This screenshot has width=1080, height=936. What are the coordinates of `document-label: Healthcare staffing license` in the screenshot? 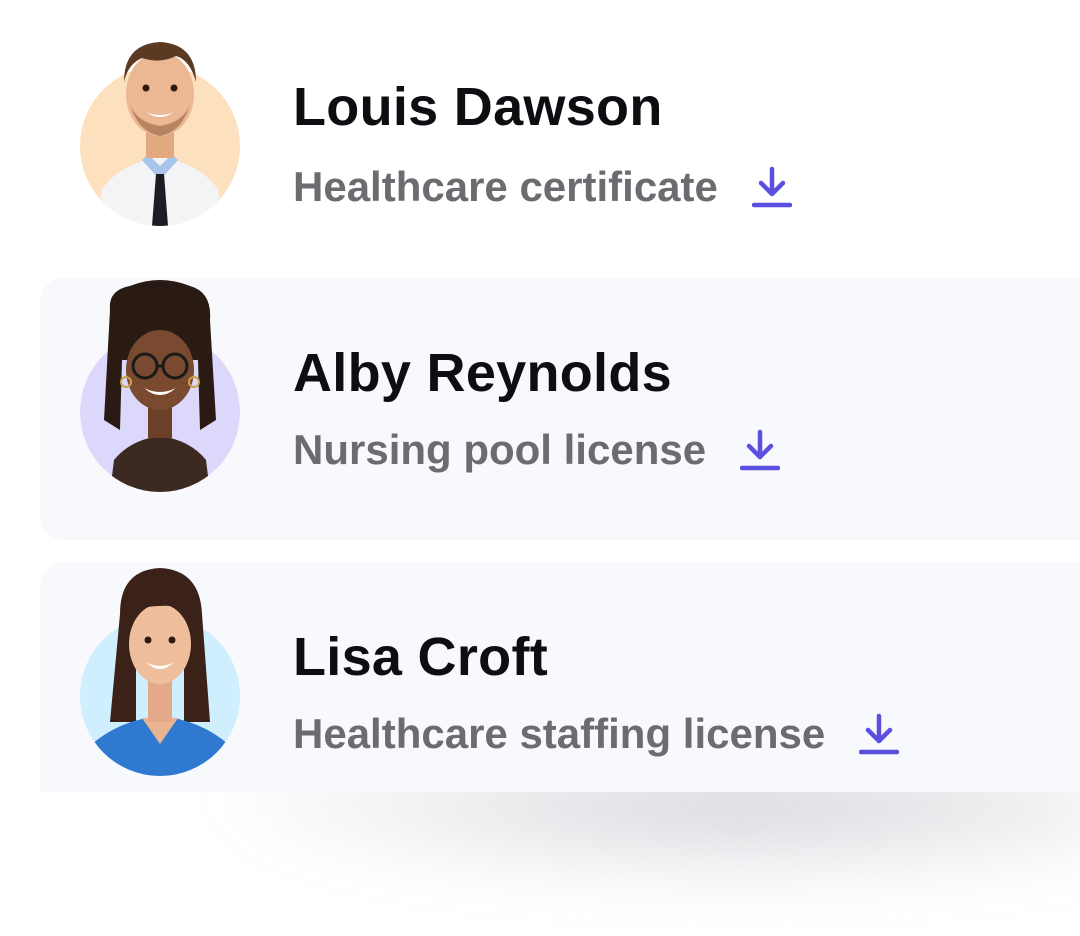 It's located at (559, 733).